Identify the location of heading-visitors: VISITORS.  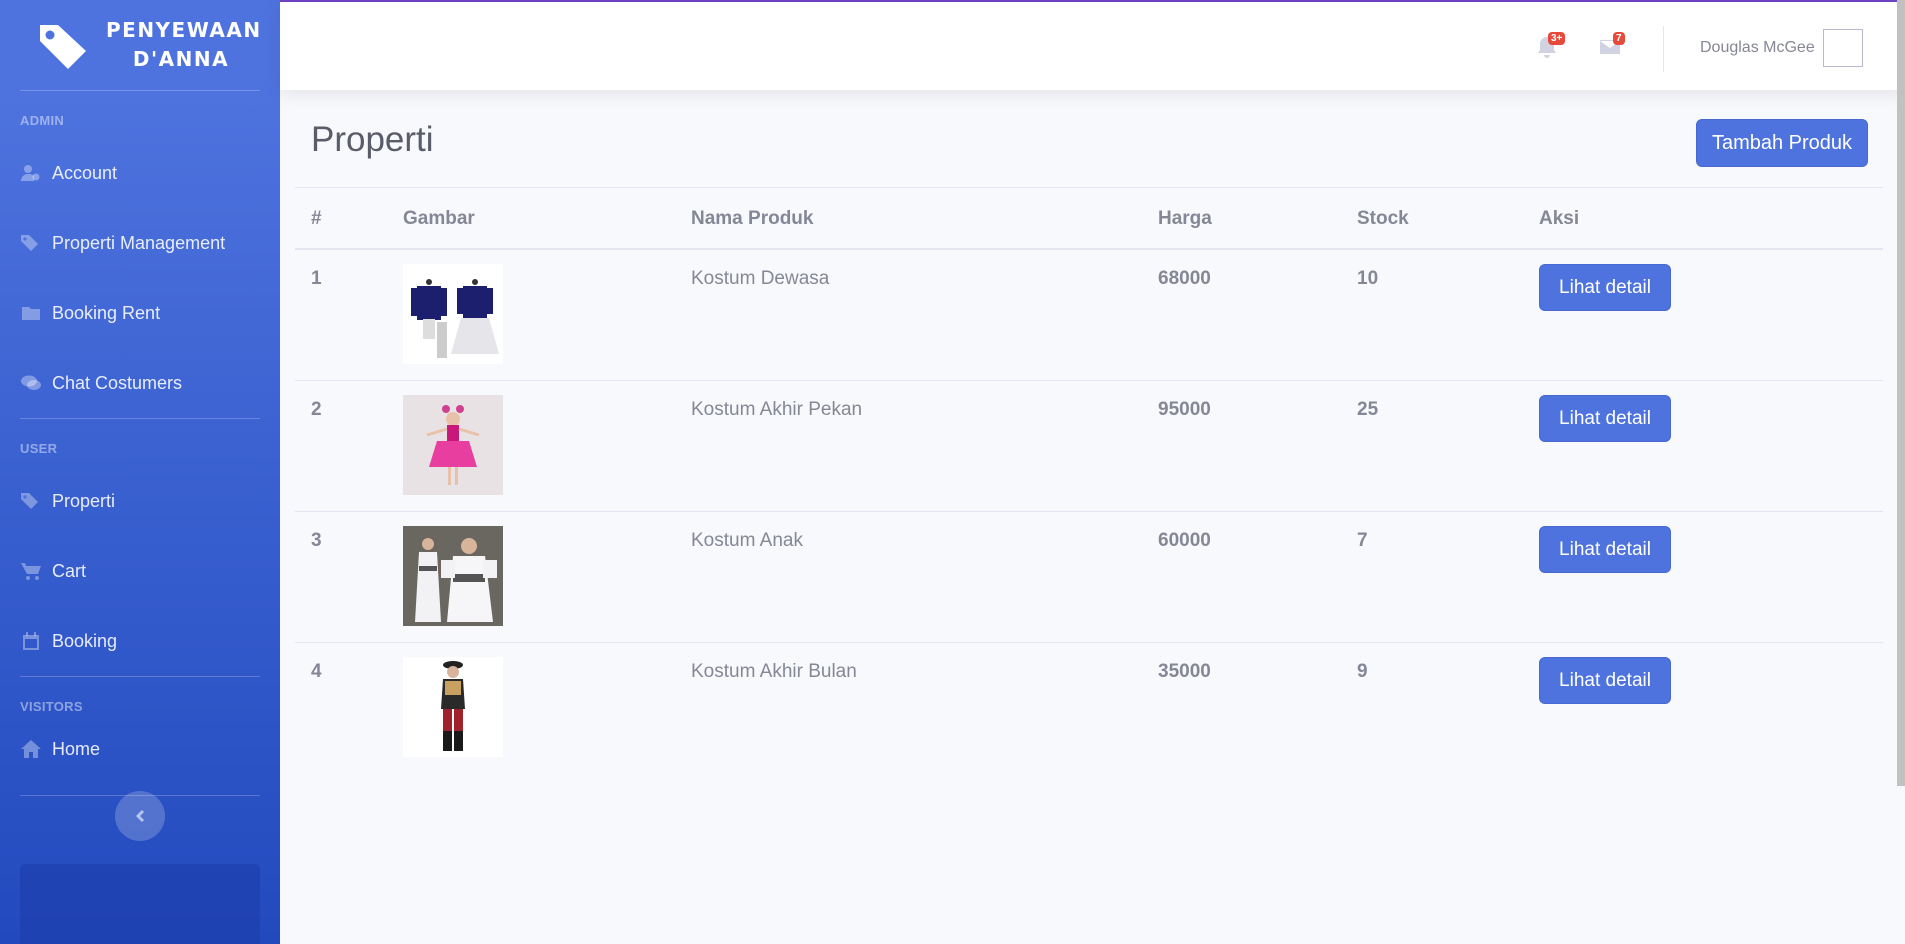
(51, 706).